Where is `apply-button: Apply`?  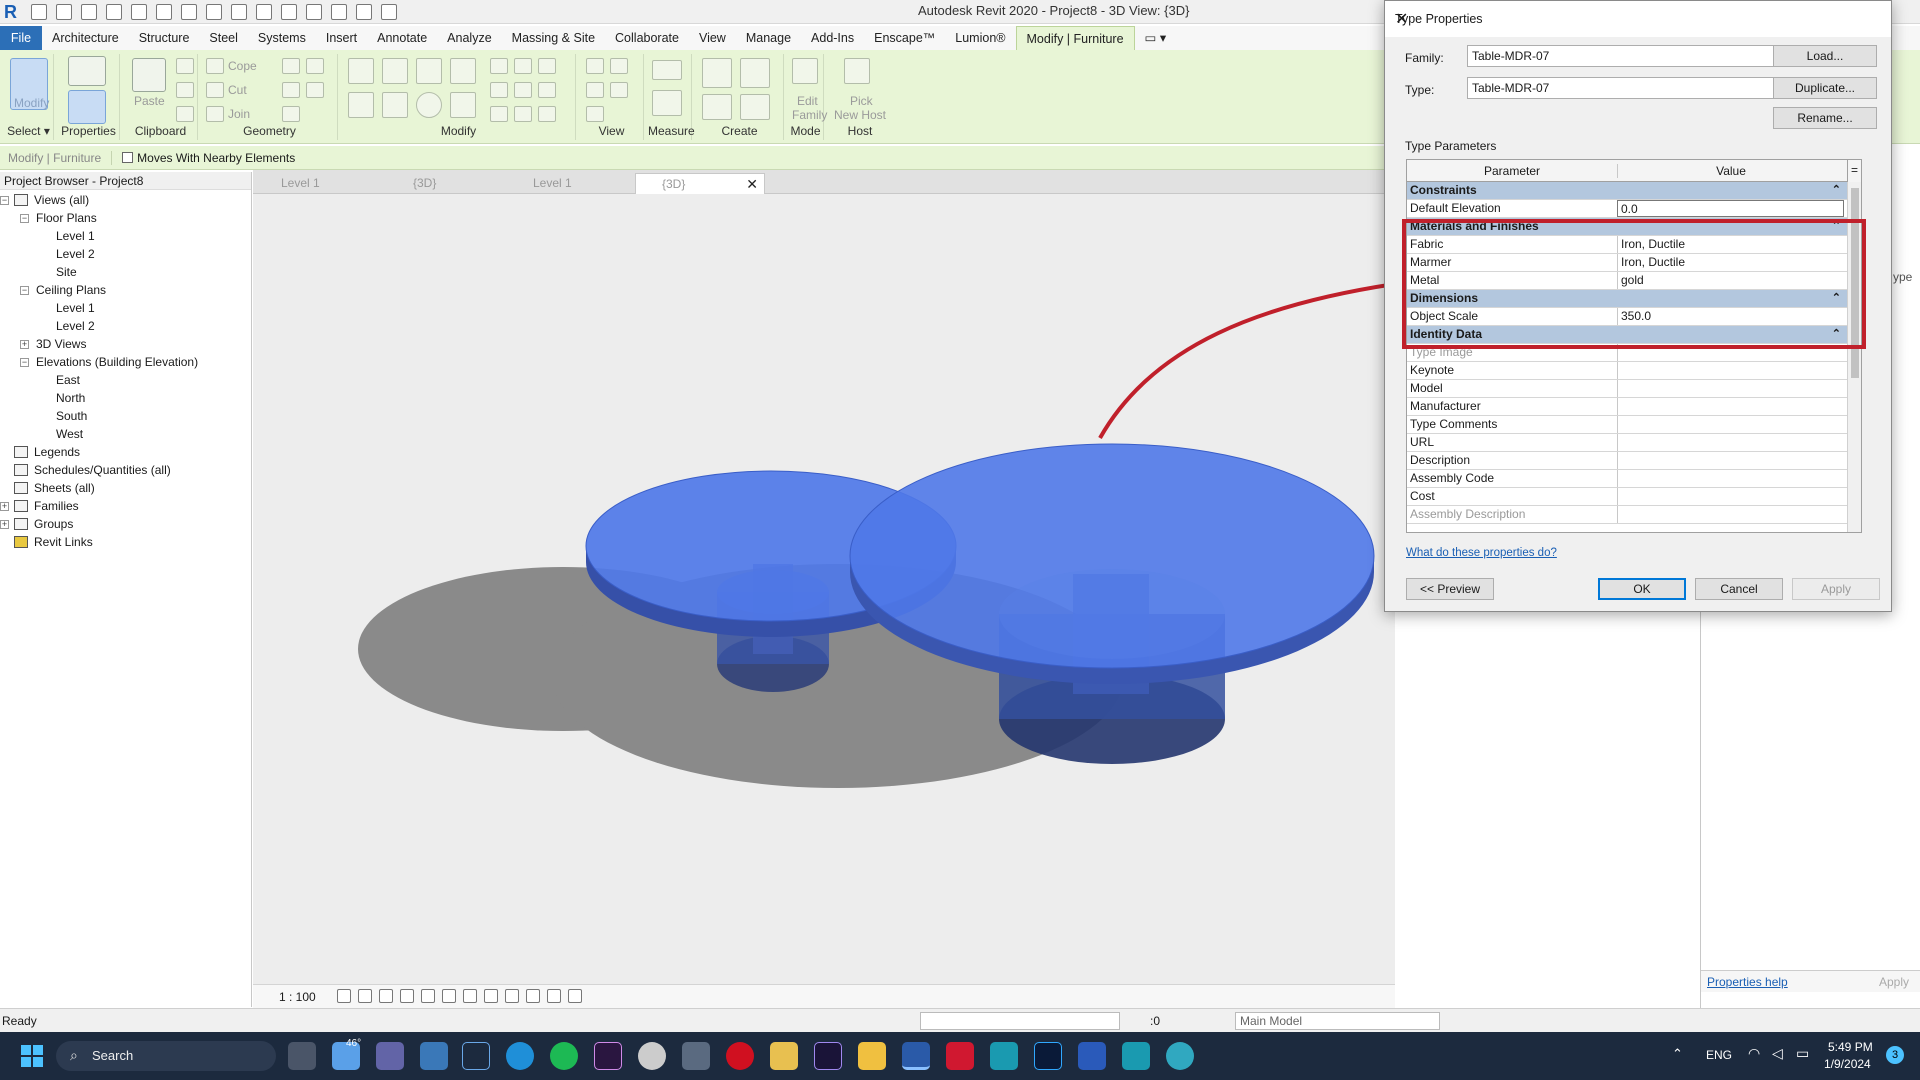 apply-button: Apply is located at coordinates (1836, 589).